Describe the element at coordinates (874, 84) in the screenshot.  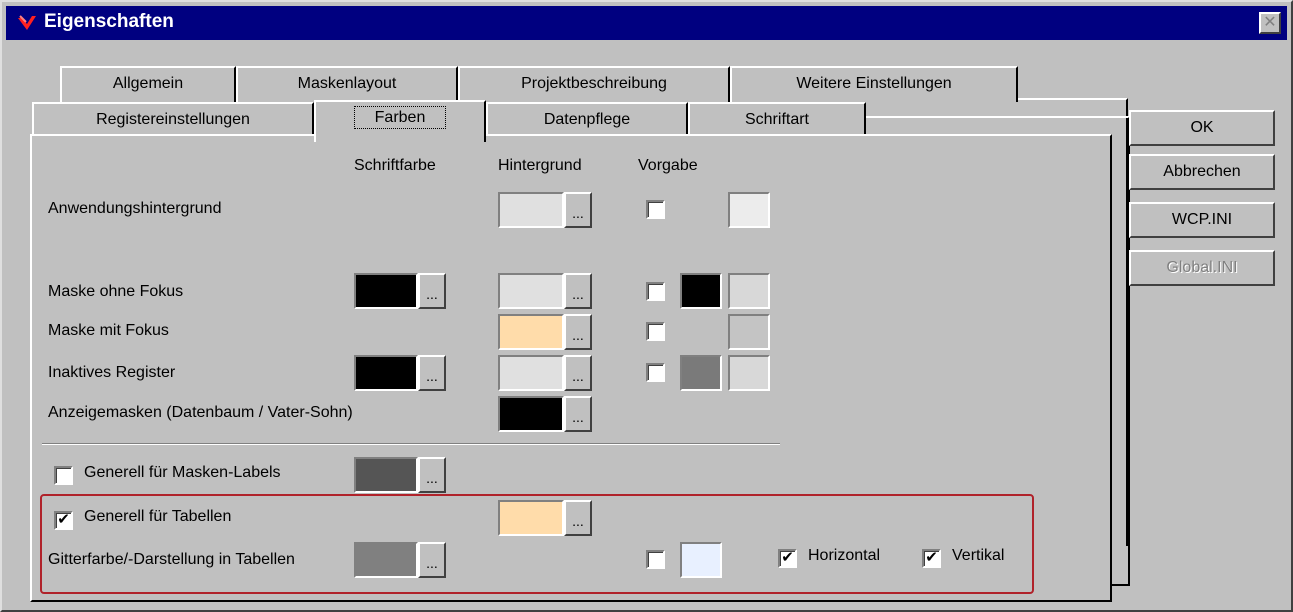
I see `tab-weitere-einstellungen: Weitere Einstellungen` at that location.